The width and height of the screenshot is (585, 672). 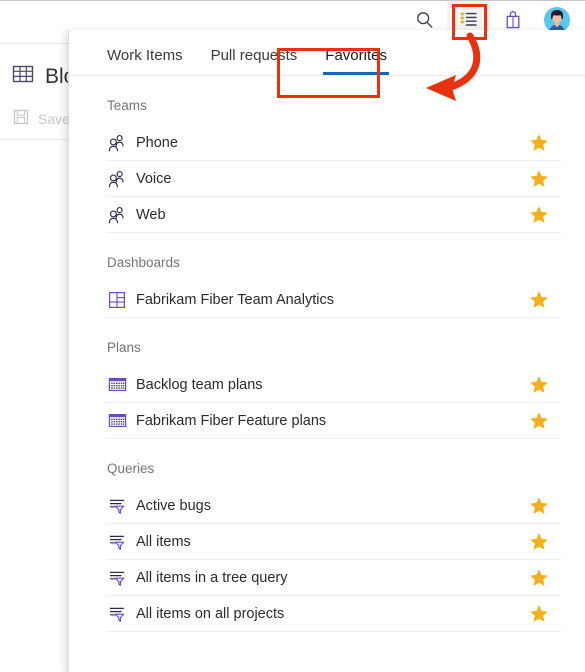 I want to click on list-item-label: All items, so click(x=163, y=541).